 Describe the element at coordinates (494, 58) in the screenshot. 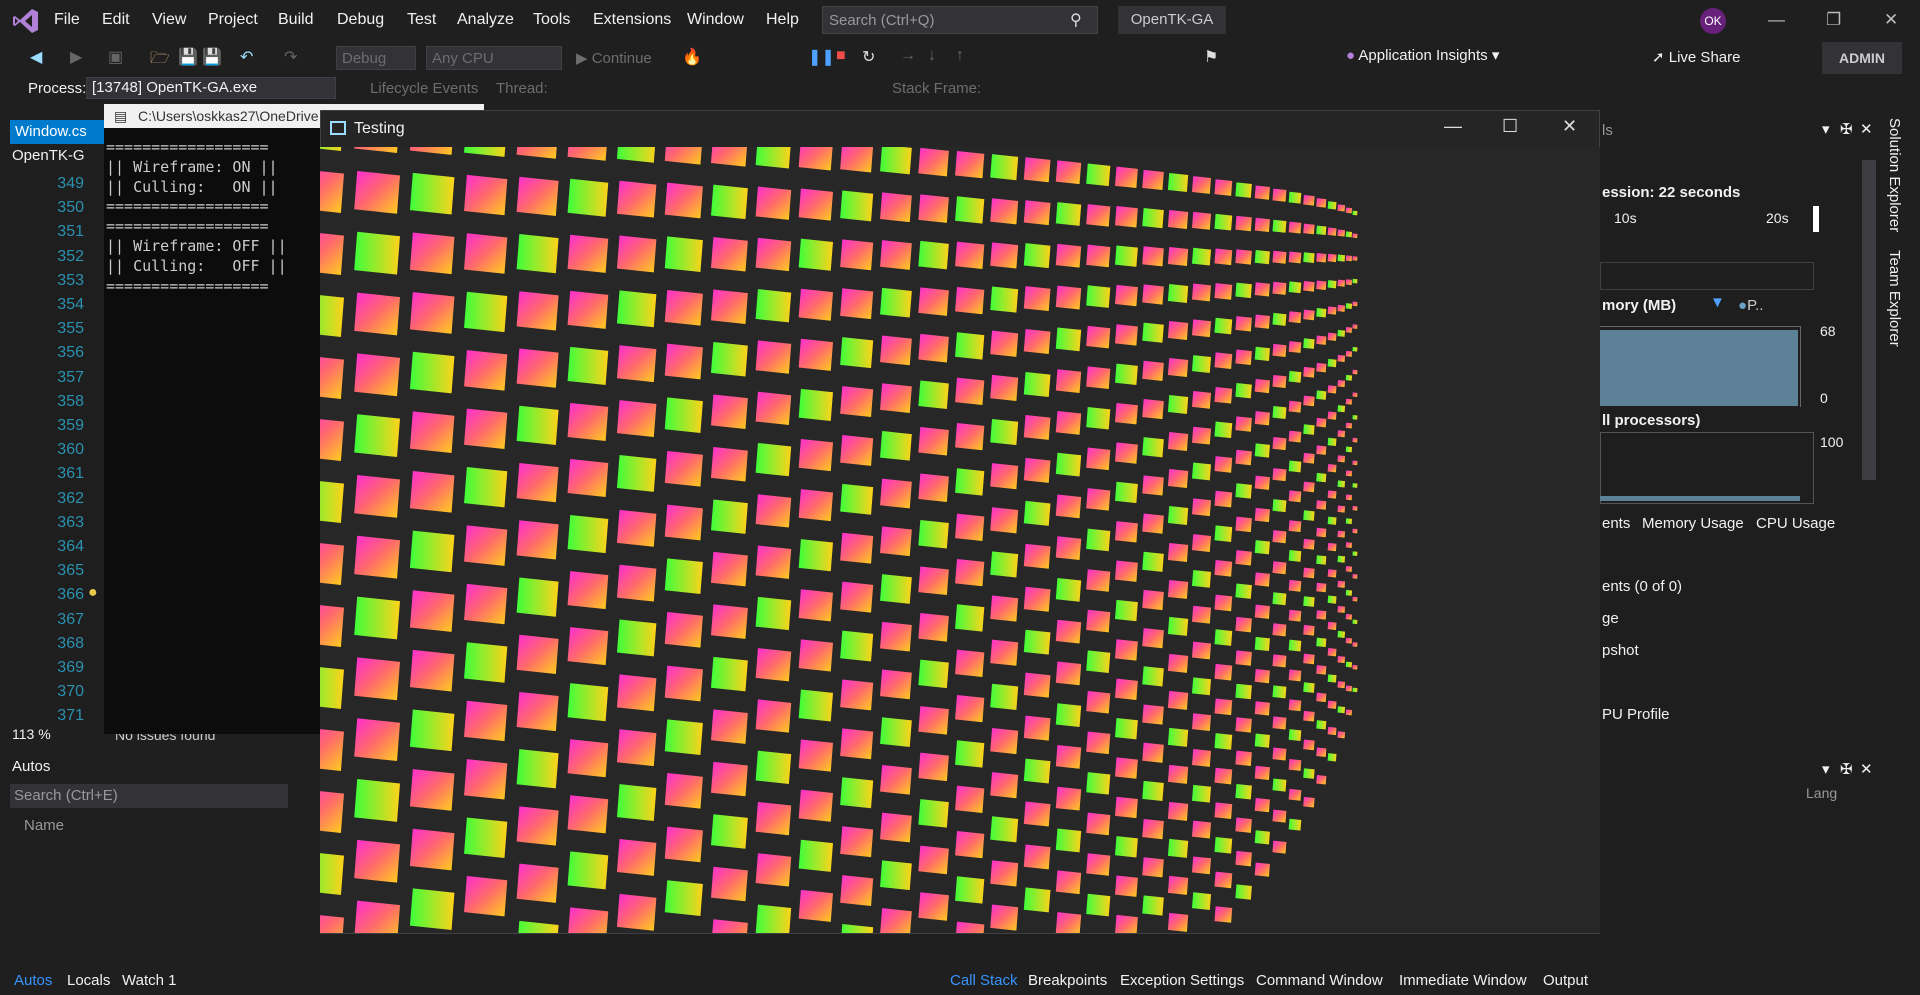

I see `platform-select: Any CPU` at that location.